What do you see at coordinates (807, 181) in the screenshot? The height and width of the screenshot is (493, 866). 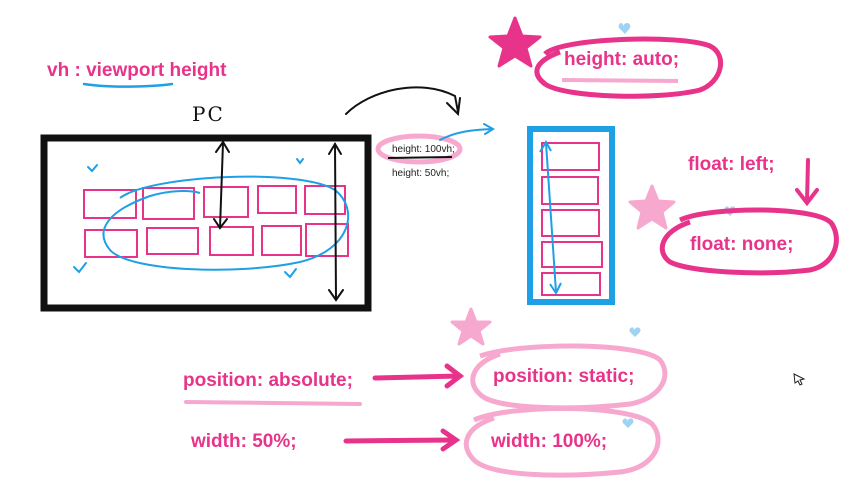 I see `pink-down-arrow` at bounding box center [807, 181].